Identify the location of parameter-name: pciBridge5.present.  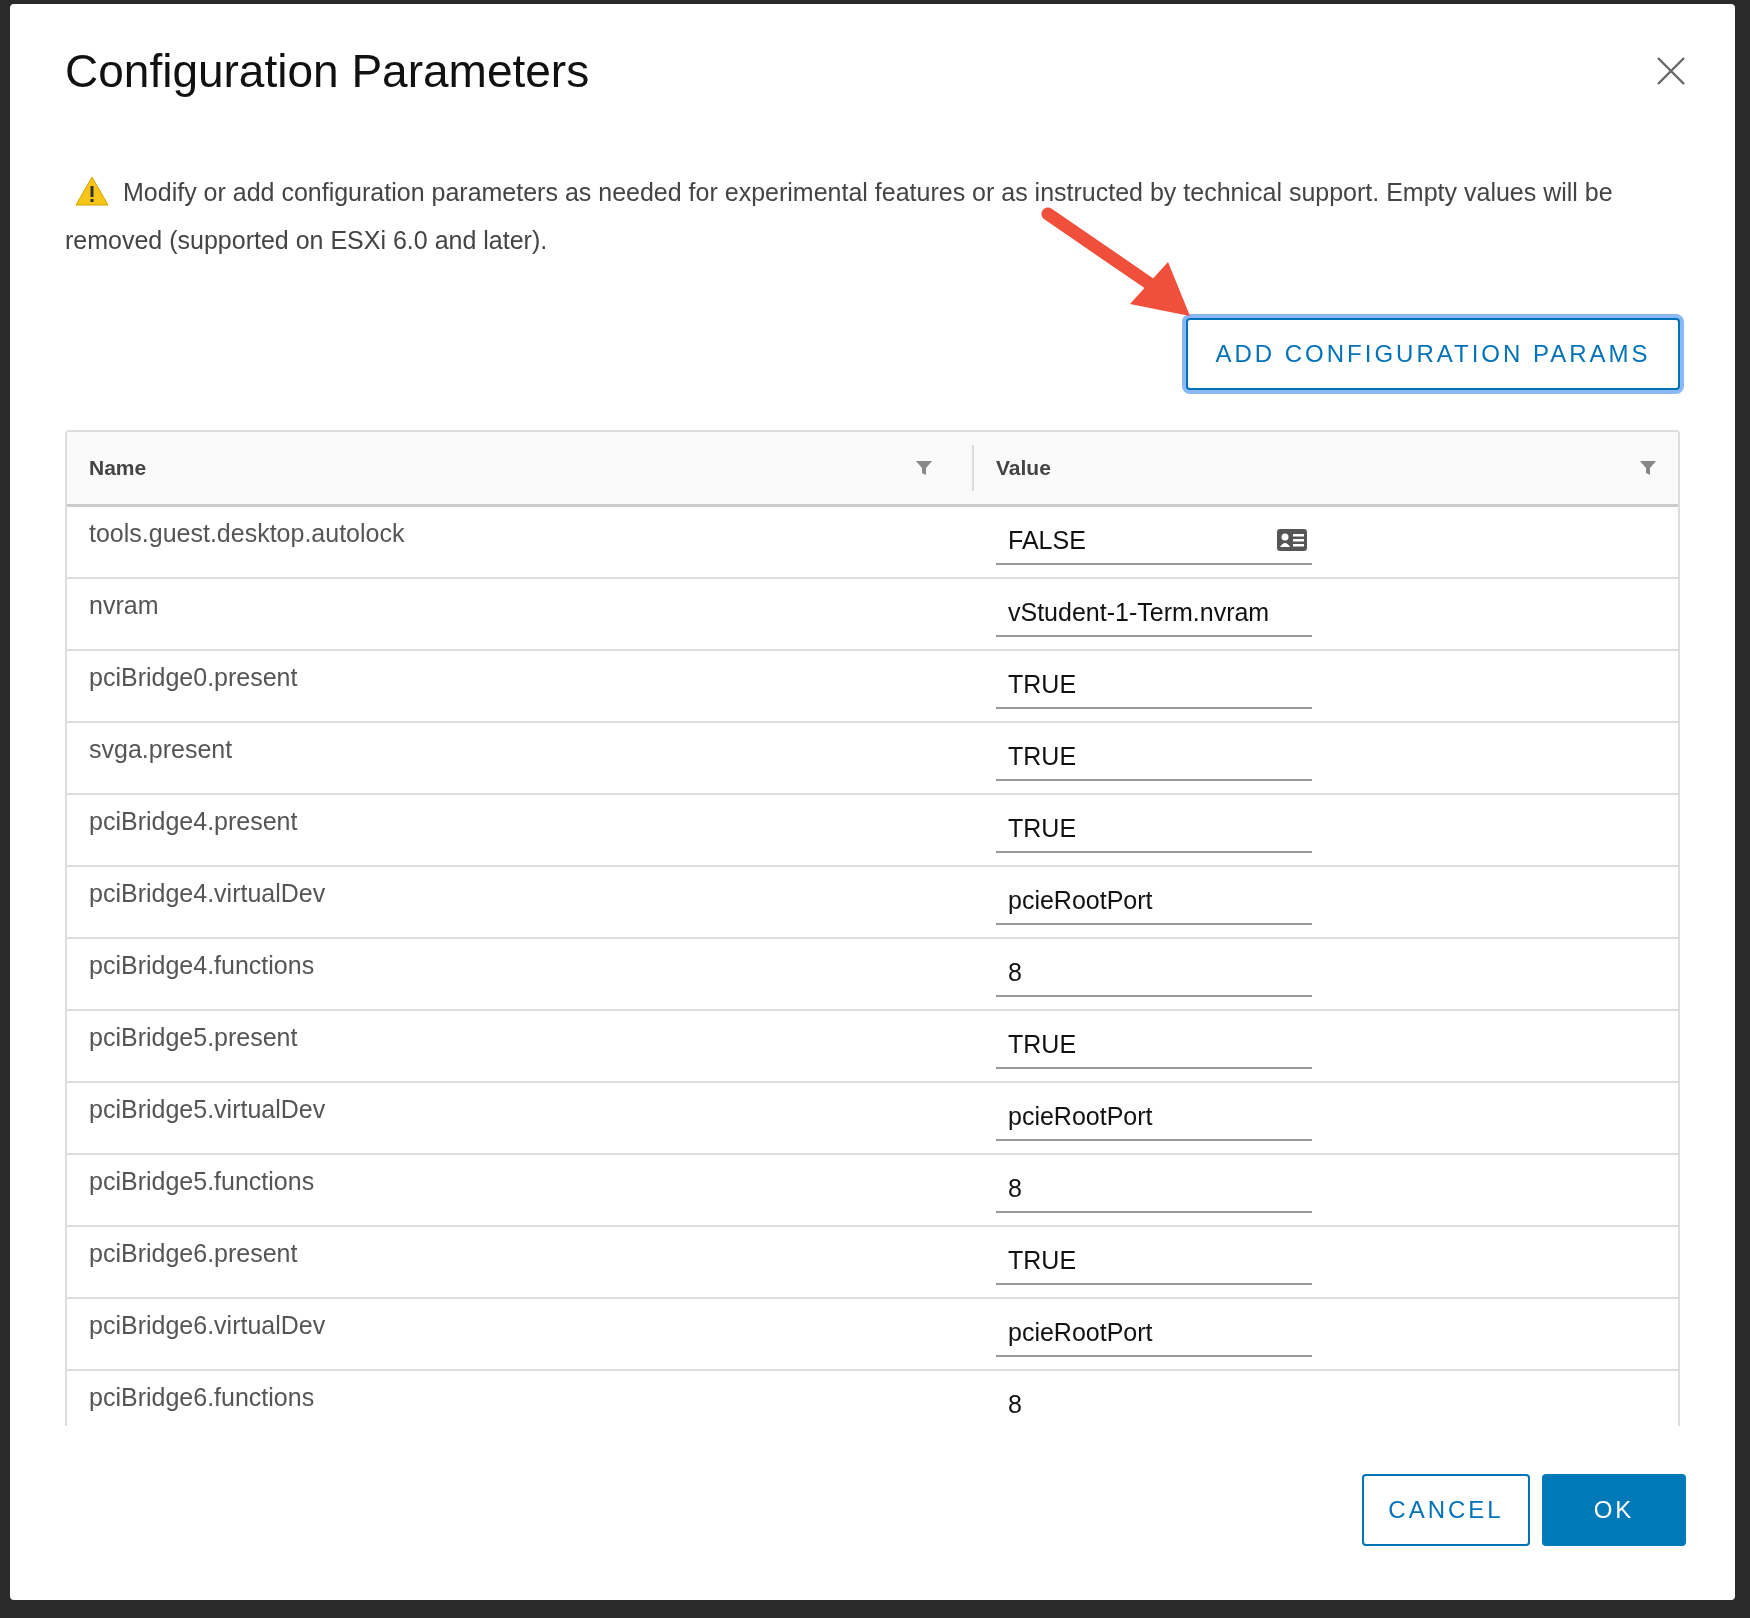
(193, 1037).